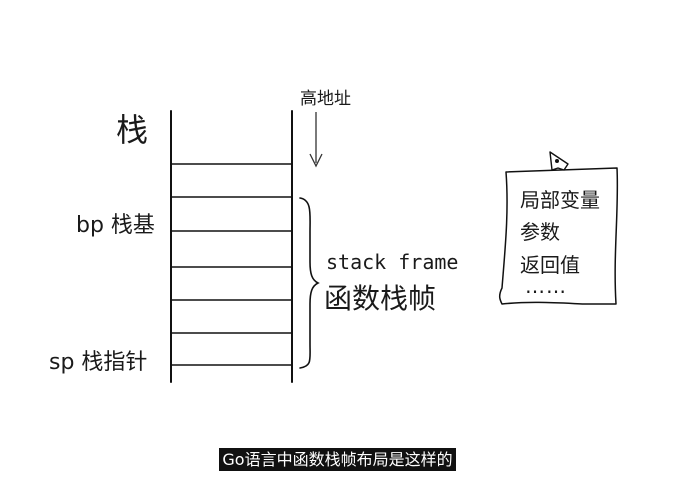  I want to click on note-line-locals: 局部变量, so click(560, 200).